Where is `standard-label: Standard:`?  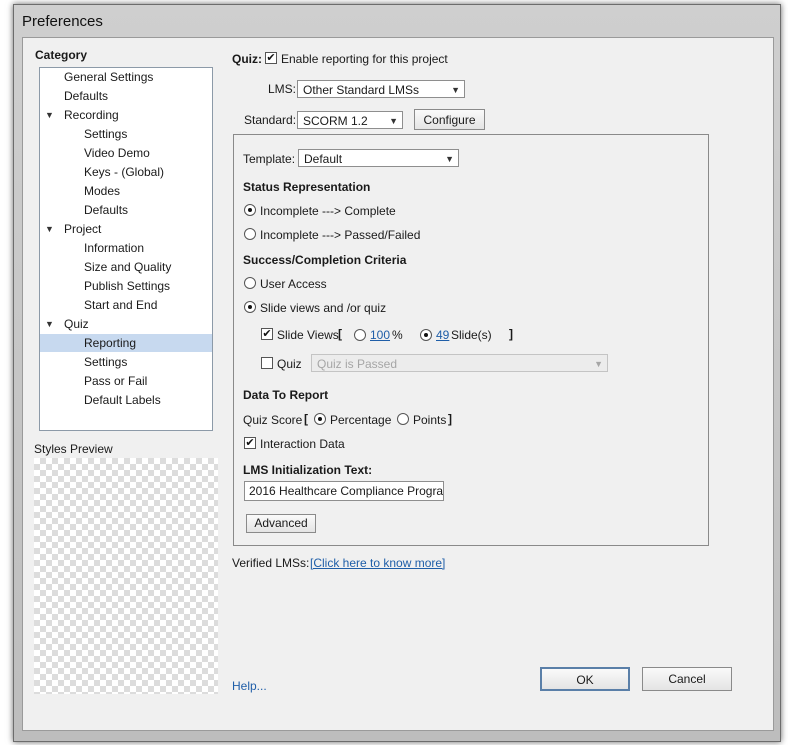 standard-label: Standard: is located at coordinates (270, 120).